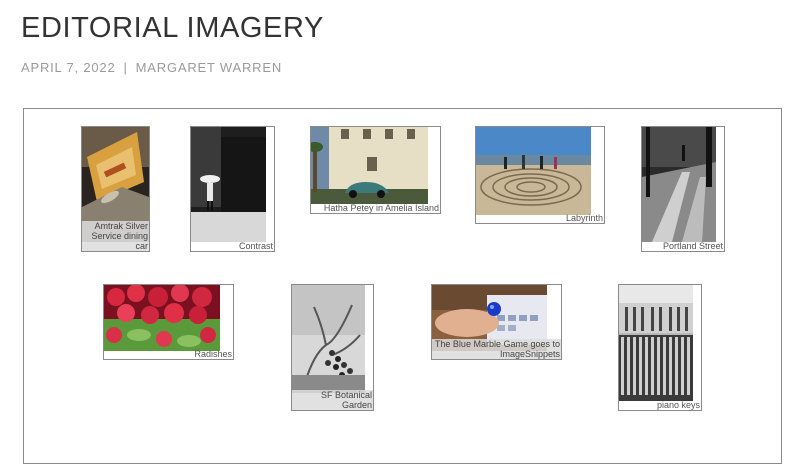 The height and width of the screenshot is (474, 803). I want to click on gallery-item-contrast: Contrast, so click(232, 189).